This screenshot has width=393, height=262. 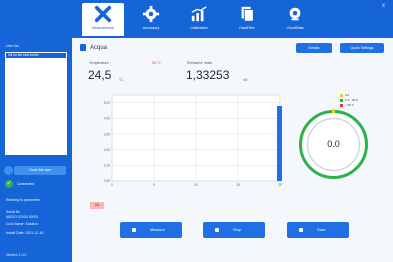 What do you see at coordinates (40, 170) in the screenshot?
I see `close-user-label: Close the user` at bounding box center [40, 170].